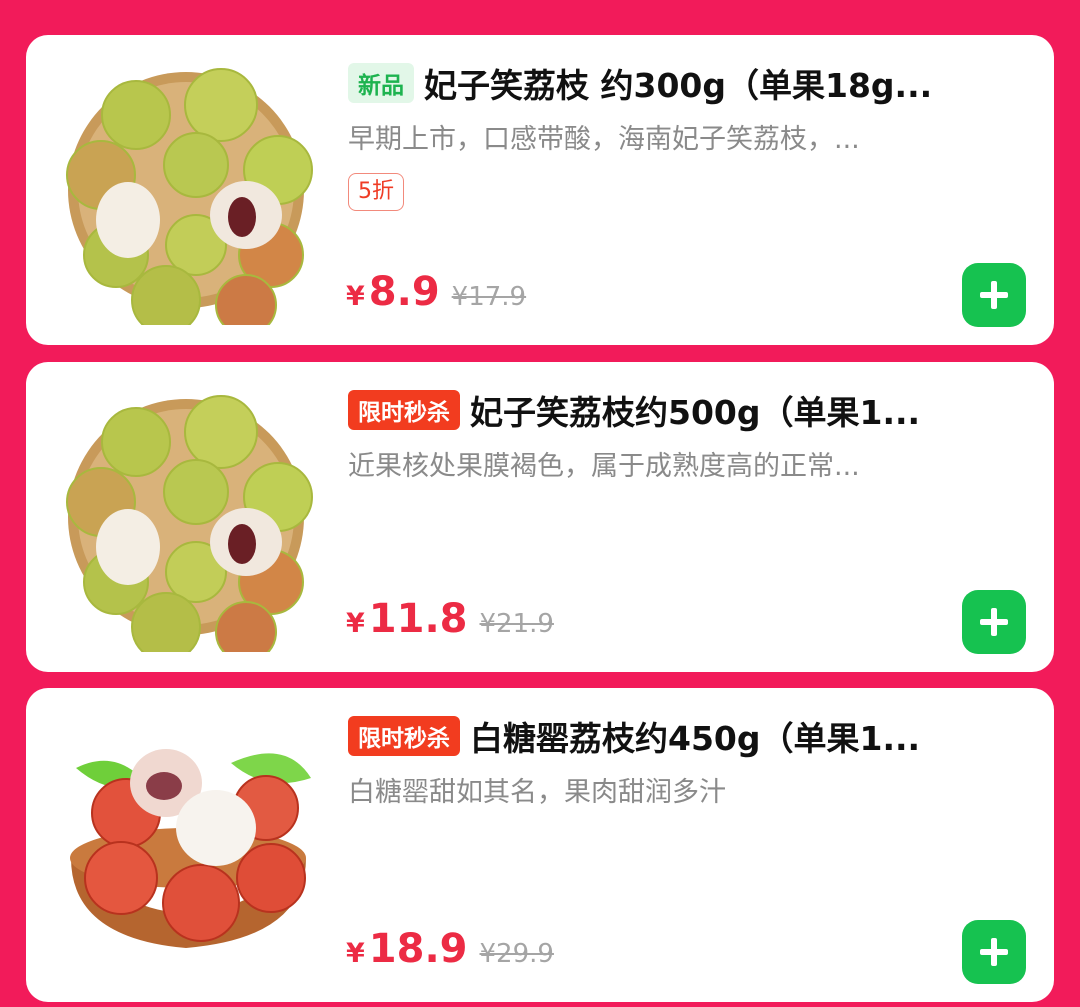 Image resolution: width=1080 pixels, height=1007 pixels. Describe the element at coordinates (537, 792) in the screenshot. I see `product-description: 白糖罂甜如其名，果肉甜润多汁` at that location.